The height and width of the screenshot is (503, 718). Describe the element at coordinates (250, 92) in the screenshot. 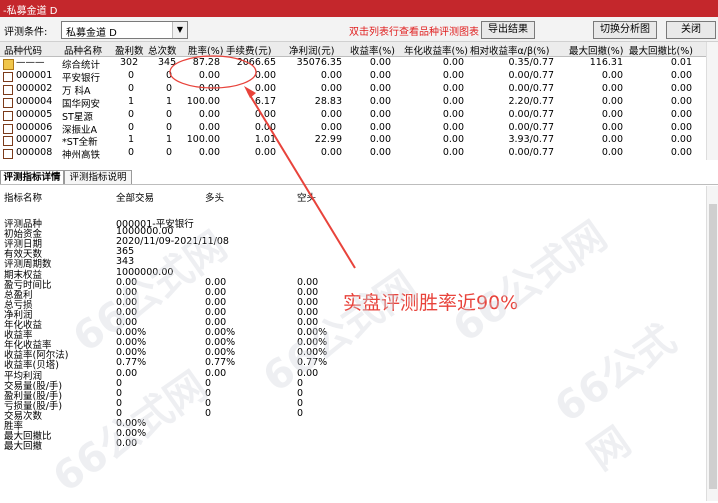

I see `arrow-head-icon` at that location.